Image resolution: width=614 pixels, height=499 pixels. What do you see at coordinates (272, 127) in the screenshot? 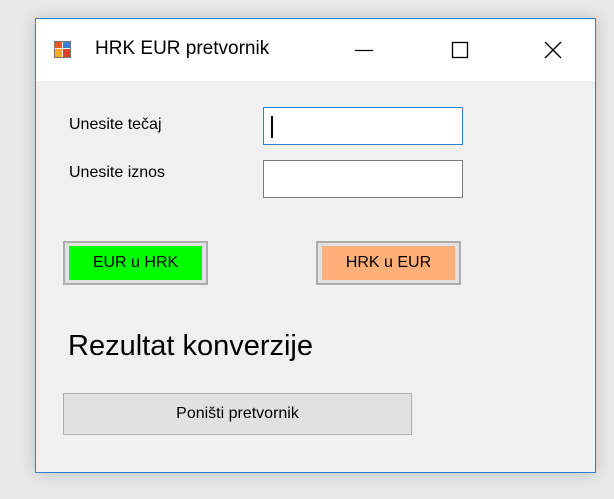
I see `text-caret` at bounding box center [272, 127].